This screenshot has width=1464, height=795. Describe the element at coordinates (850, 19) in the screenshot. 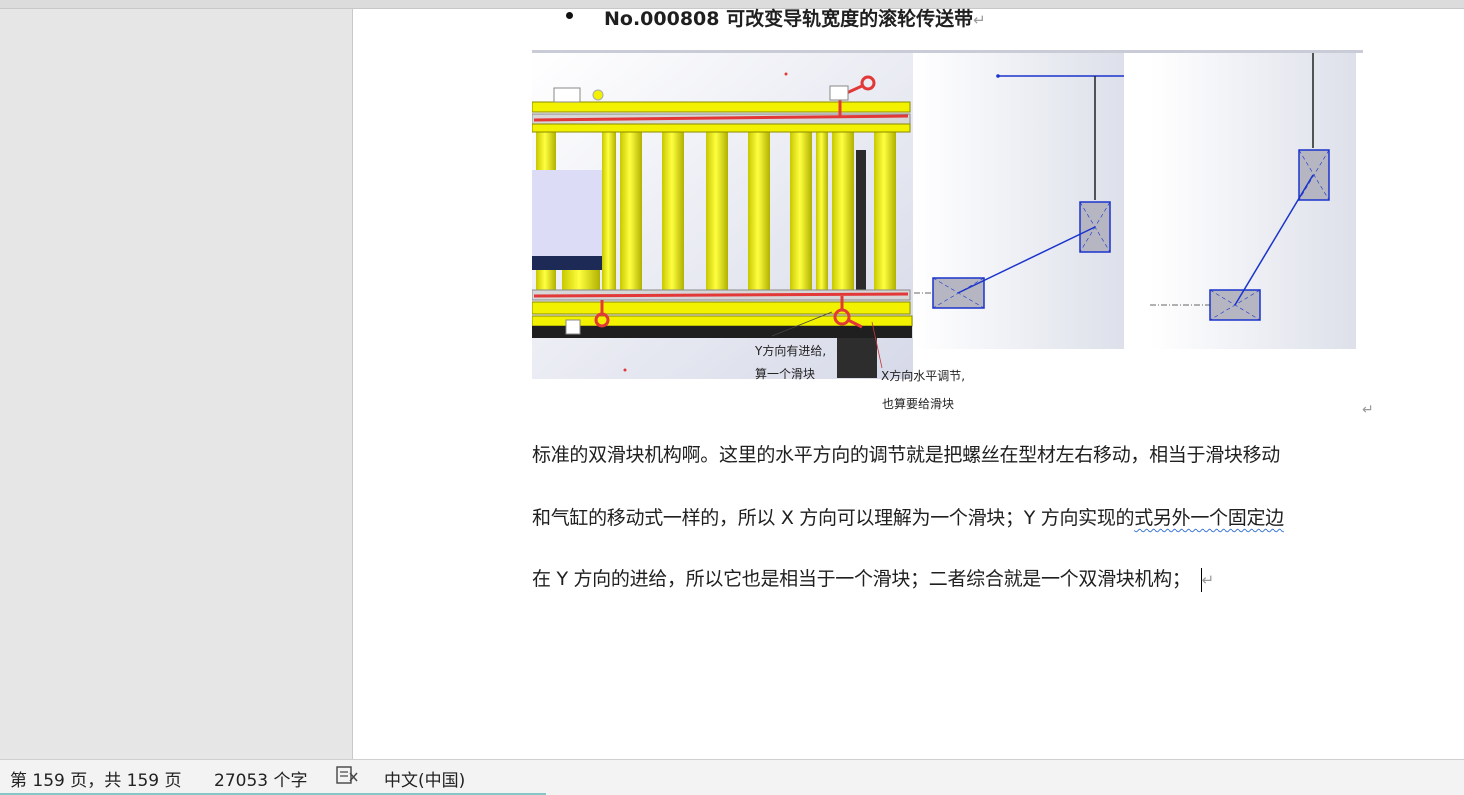

I see `heading-title: 可改变导轨宽度的滚轮传送带` at that location.